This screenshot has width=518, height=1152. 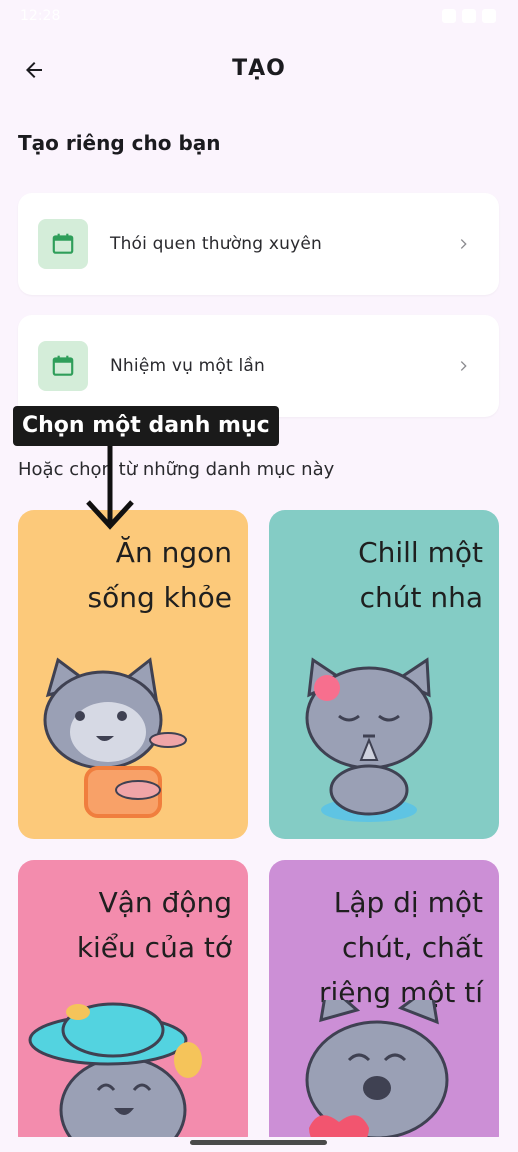 I want to click on status-icons, so click(x=469, y=16).